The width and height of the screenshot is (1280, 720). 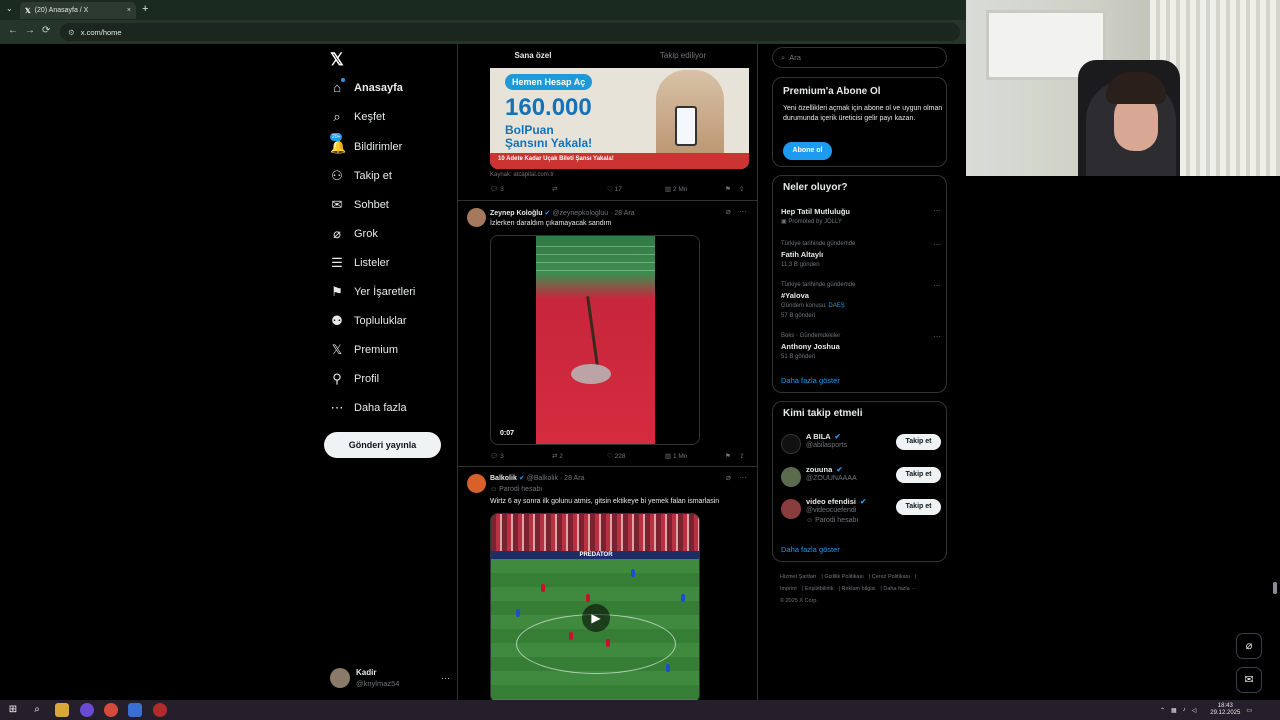 What do you see at coordinates (521, 478) in the screenshot?
I see `verified-badge-icon: ✔` at bounding box center [521, 478].